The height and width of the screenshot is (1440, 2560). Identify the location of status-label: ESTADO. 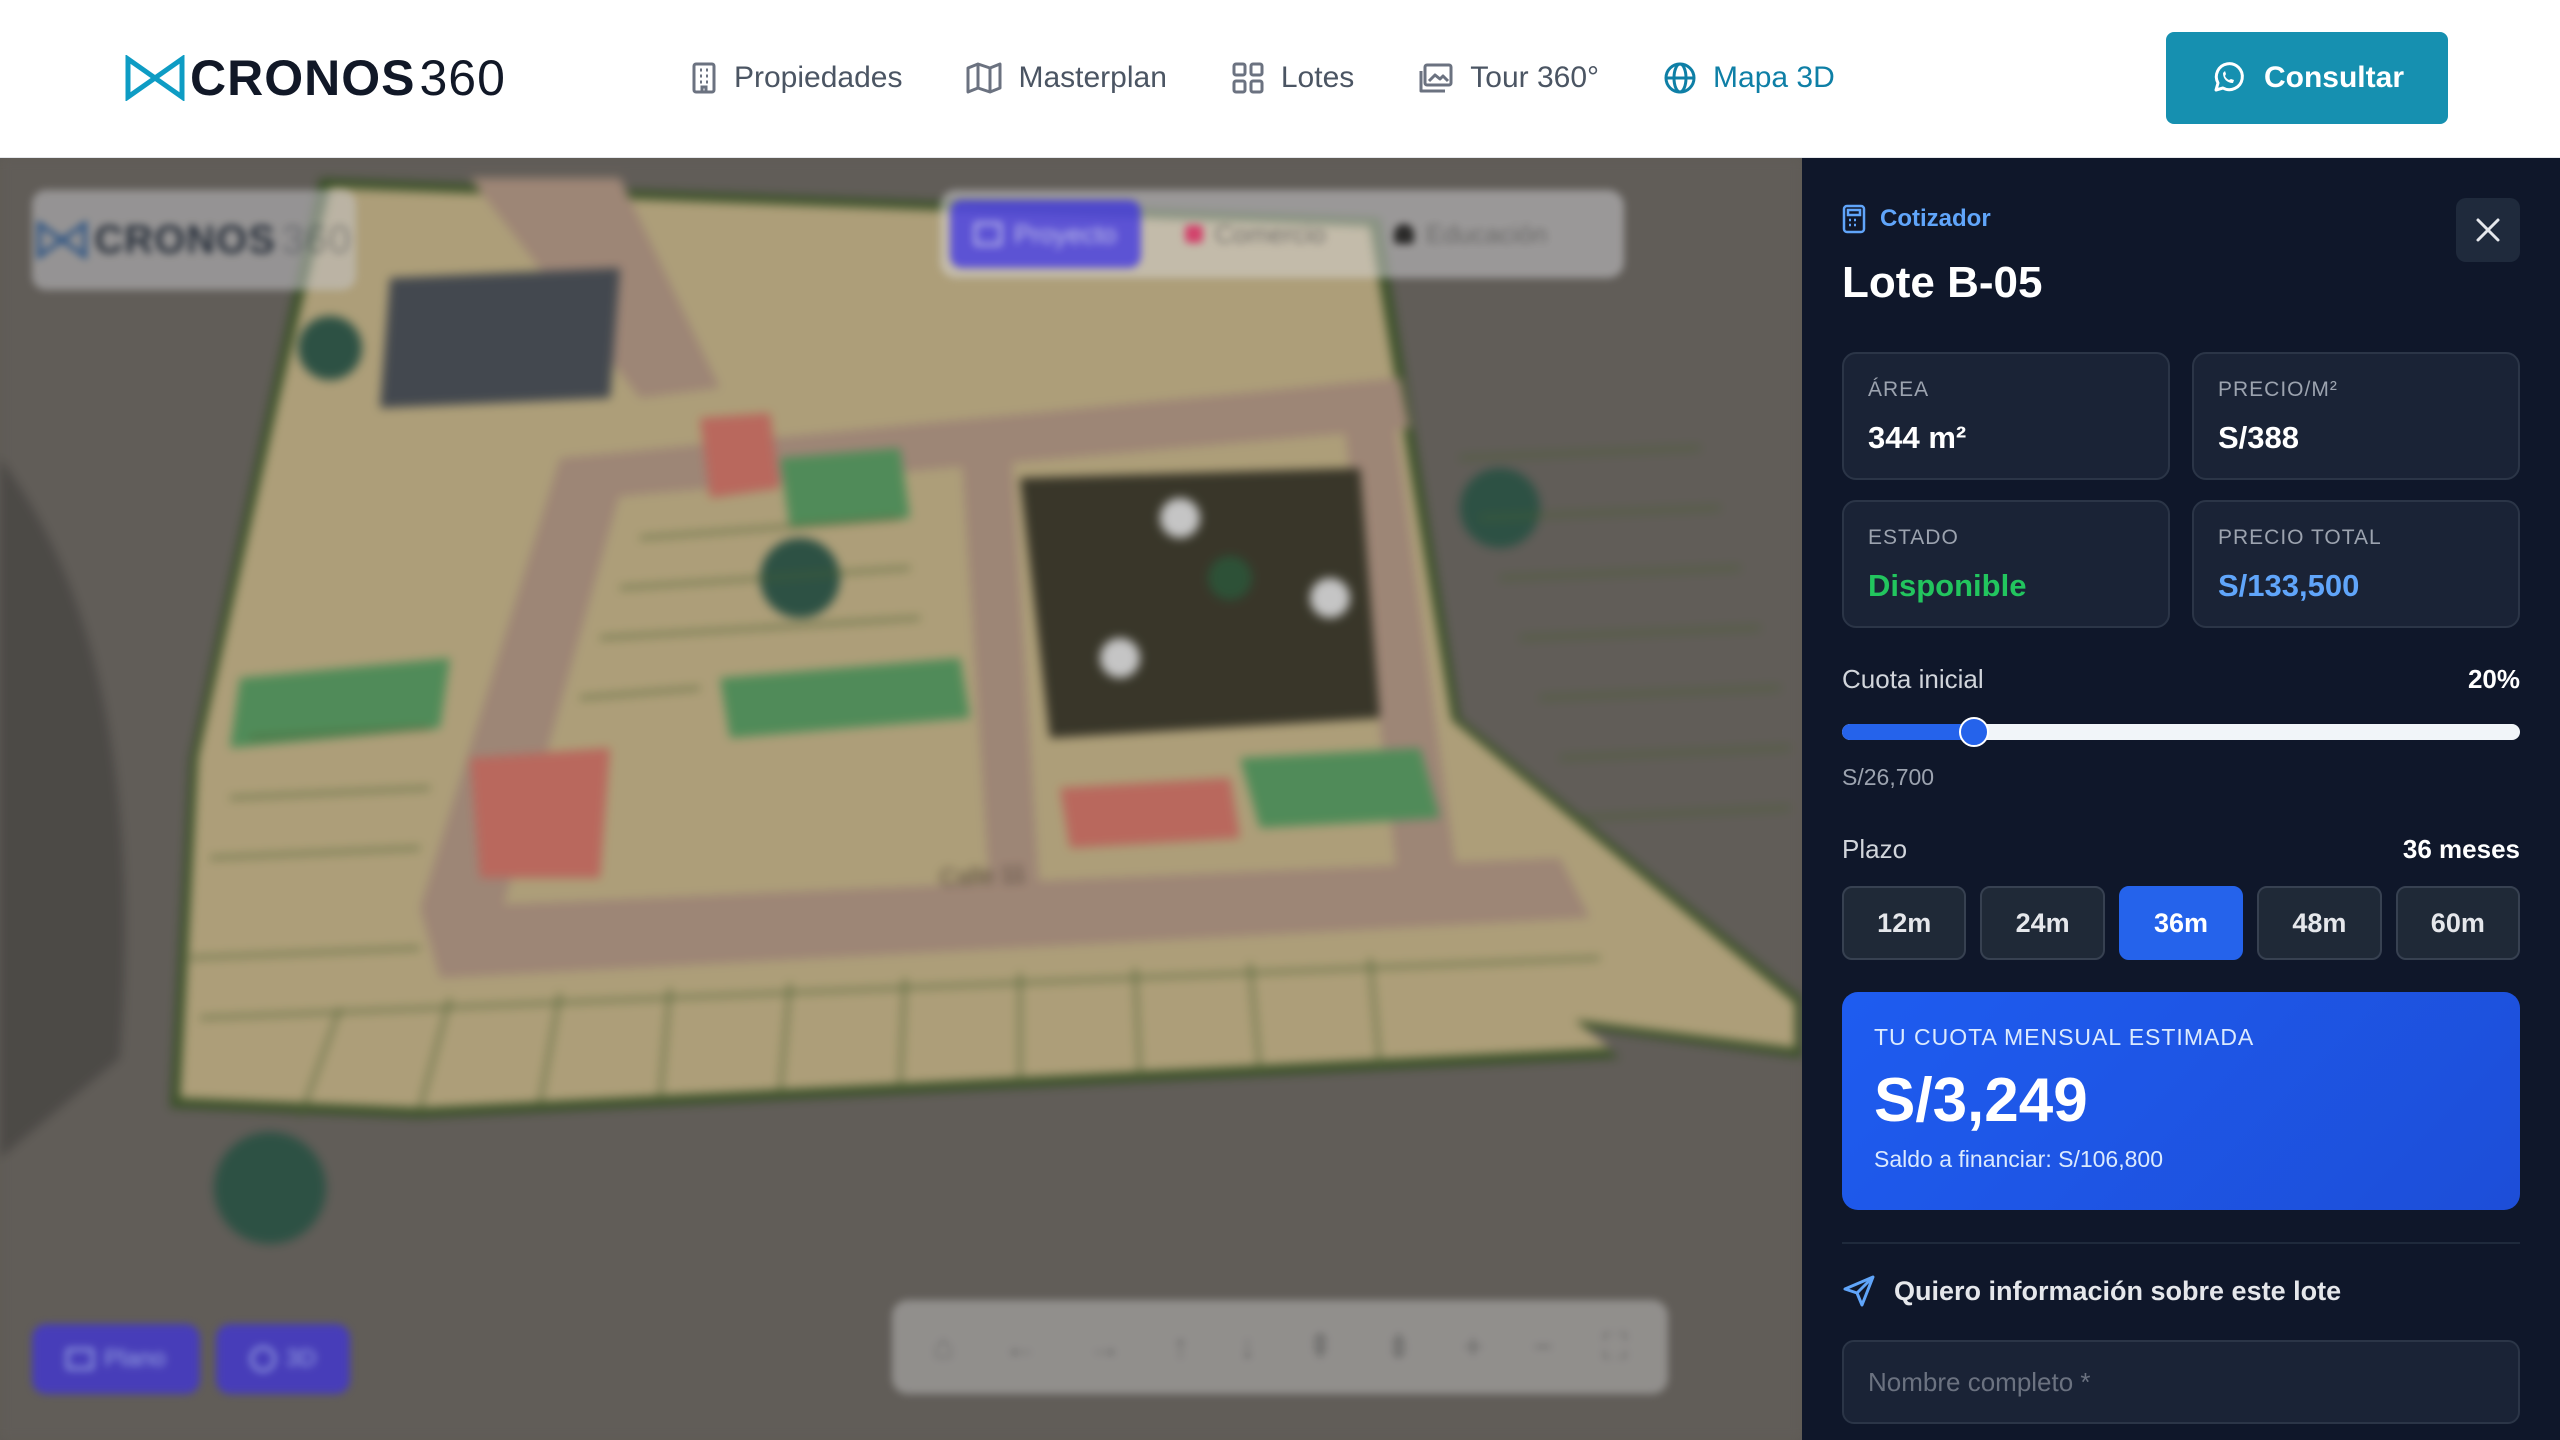
(1913, 537).